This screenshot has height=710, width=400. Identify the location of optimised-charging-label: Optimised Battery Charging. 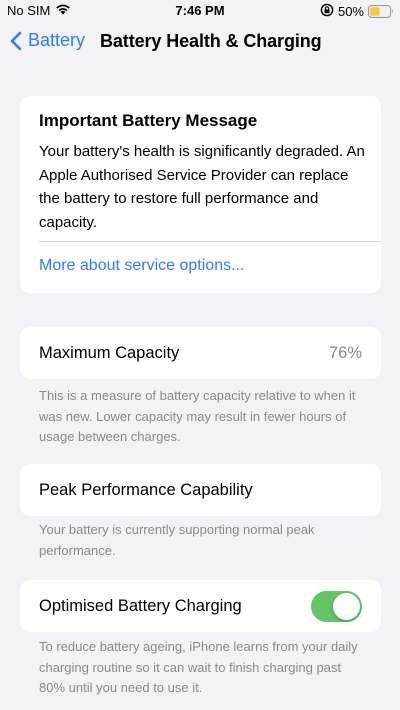
(140, 606).